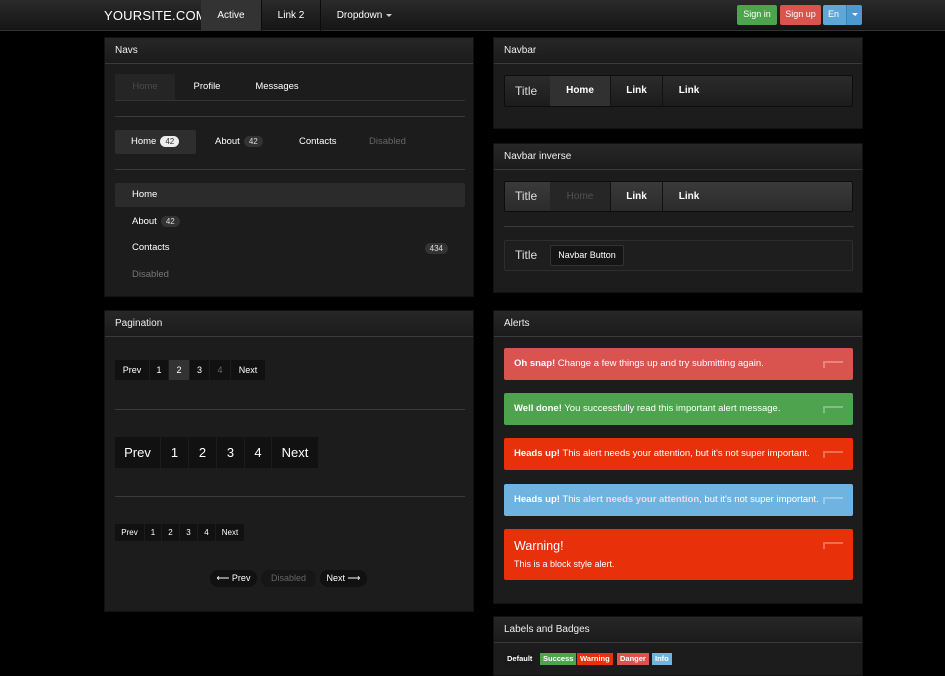 The height and width of the screenshot is (676, 945). What do you see at coordinates (288, 578) in the screenshot?
I see `pager-disabled: Disabled` at bounding box center [288, 578].